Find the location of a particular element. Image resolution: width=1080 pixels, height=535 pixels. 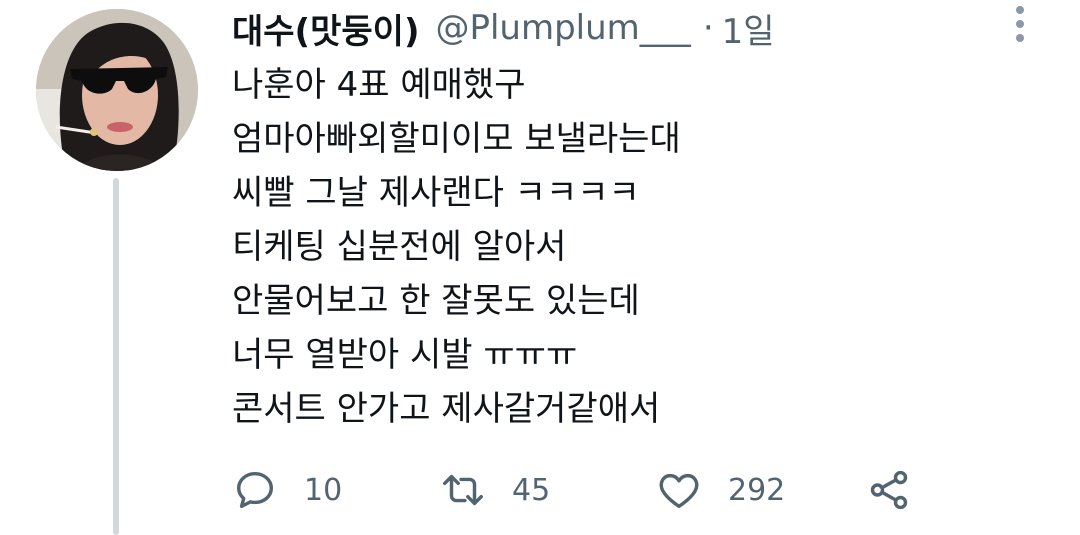

share-button is located at coordinates (889, 490).